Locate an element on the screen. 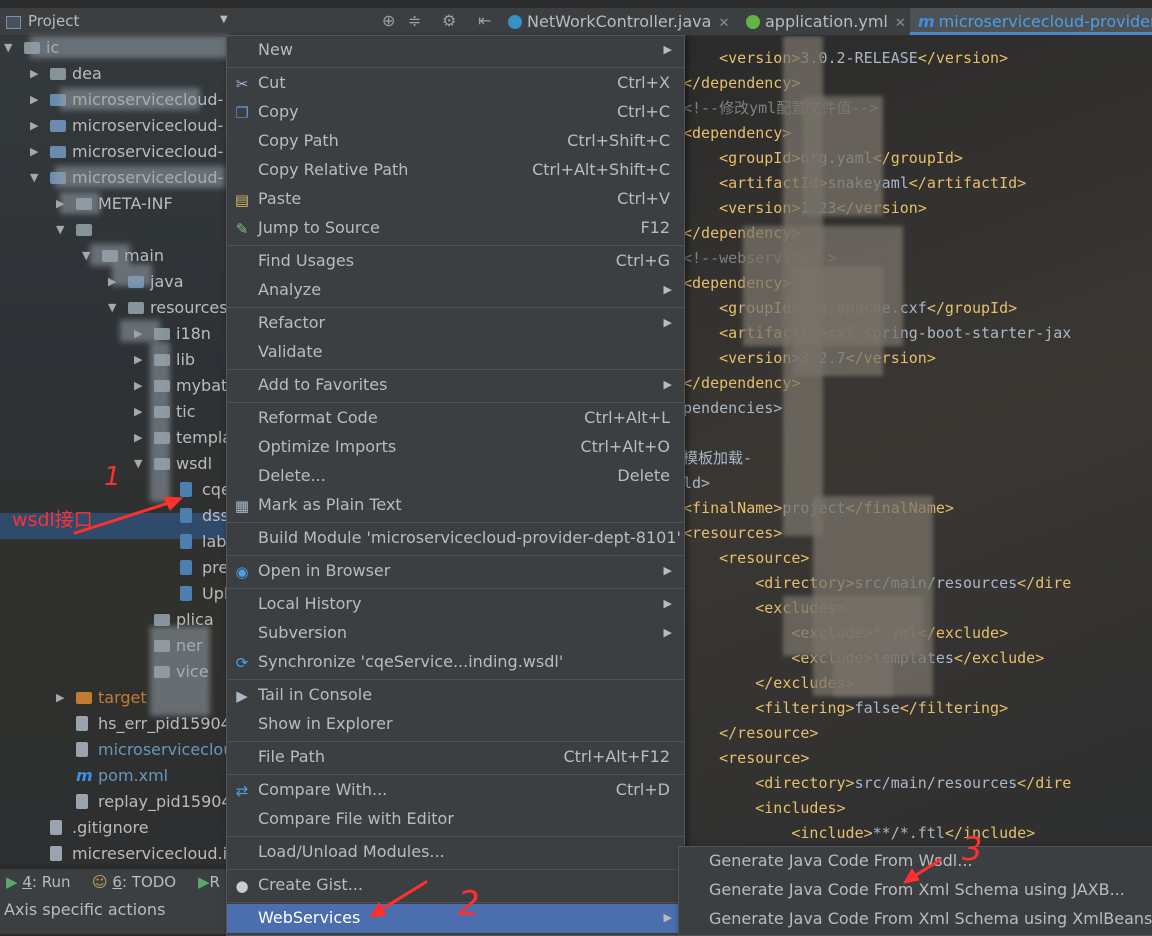 This screenshot has height=936, width=1152. menu-item-delete: Delete... Delete is located at coordinates (455, 476).